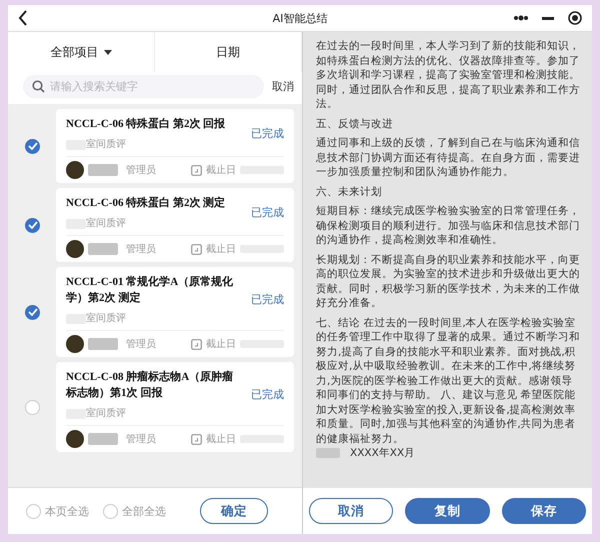  Describe the element at coordinates (447, 511) in the screenshot. I see `action-button: 复制` at that location.